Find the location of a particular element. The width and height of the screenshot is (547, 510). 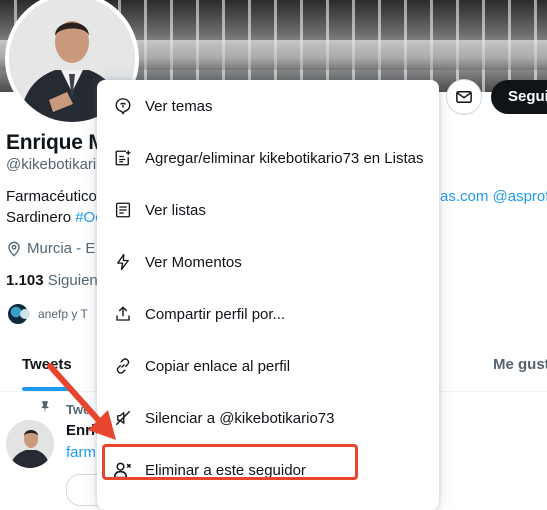

menu-item-view-topics: Ver temas is located at coordinates (268, 106).